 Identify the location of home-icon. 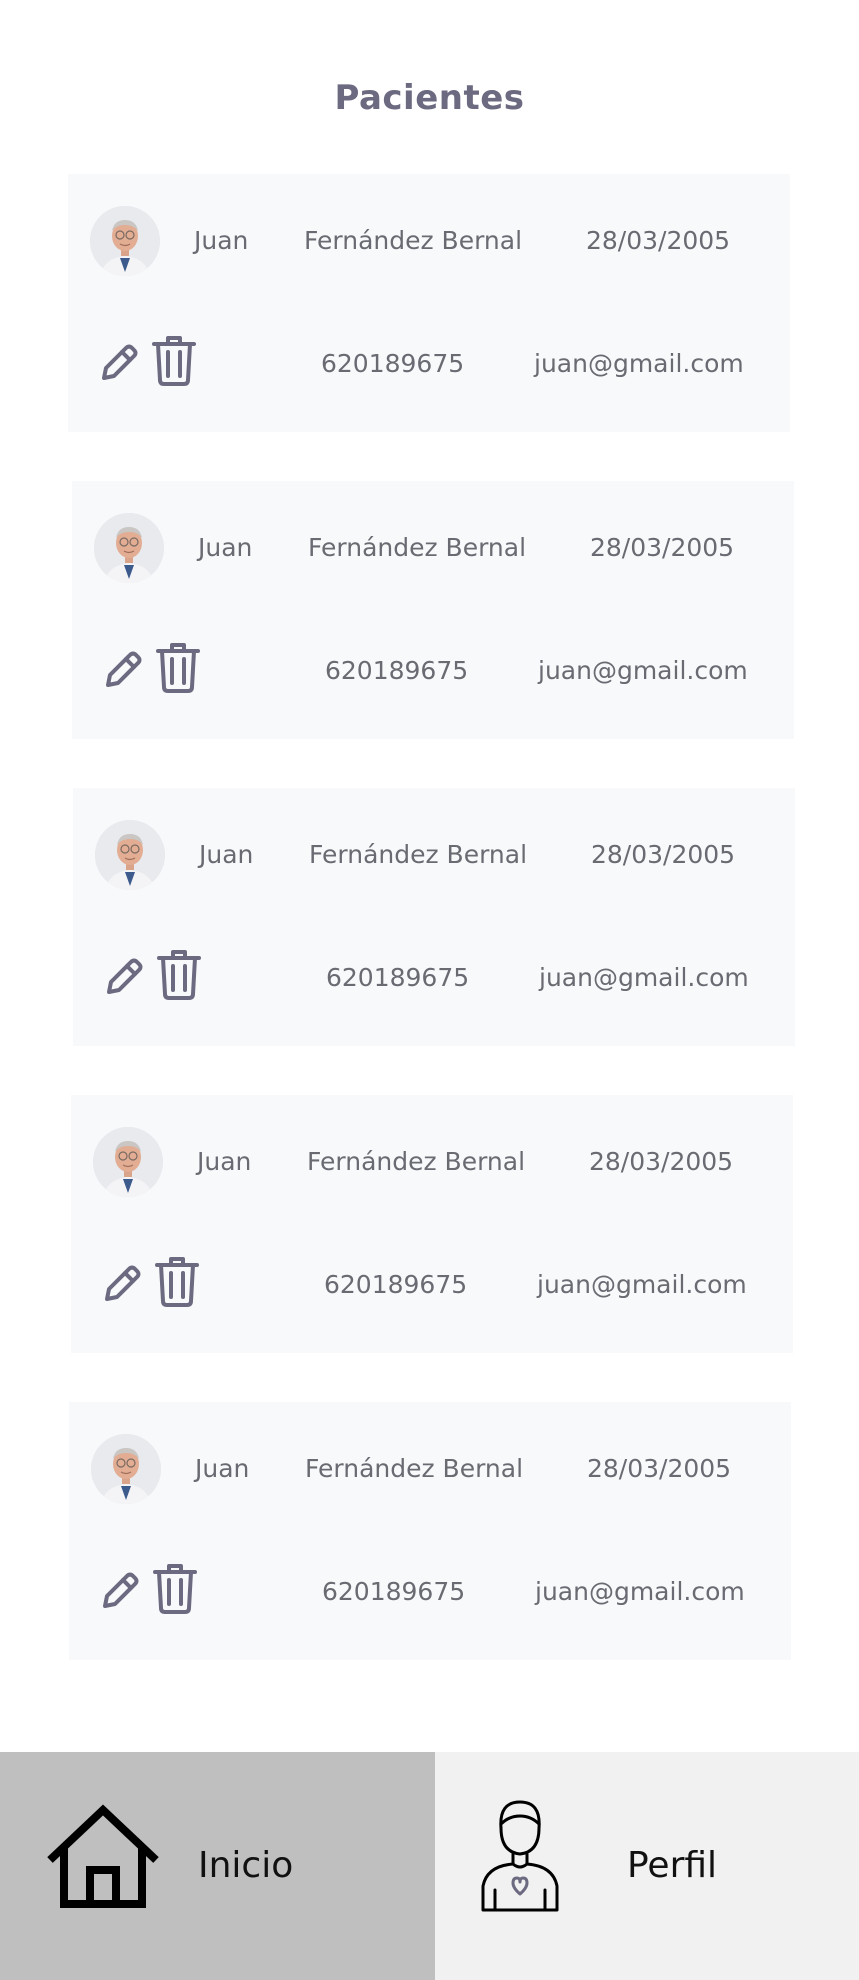
(103, 1857).